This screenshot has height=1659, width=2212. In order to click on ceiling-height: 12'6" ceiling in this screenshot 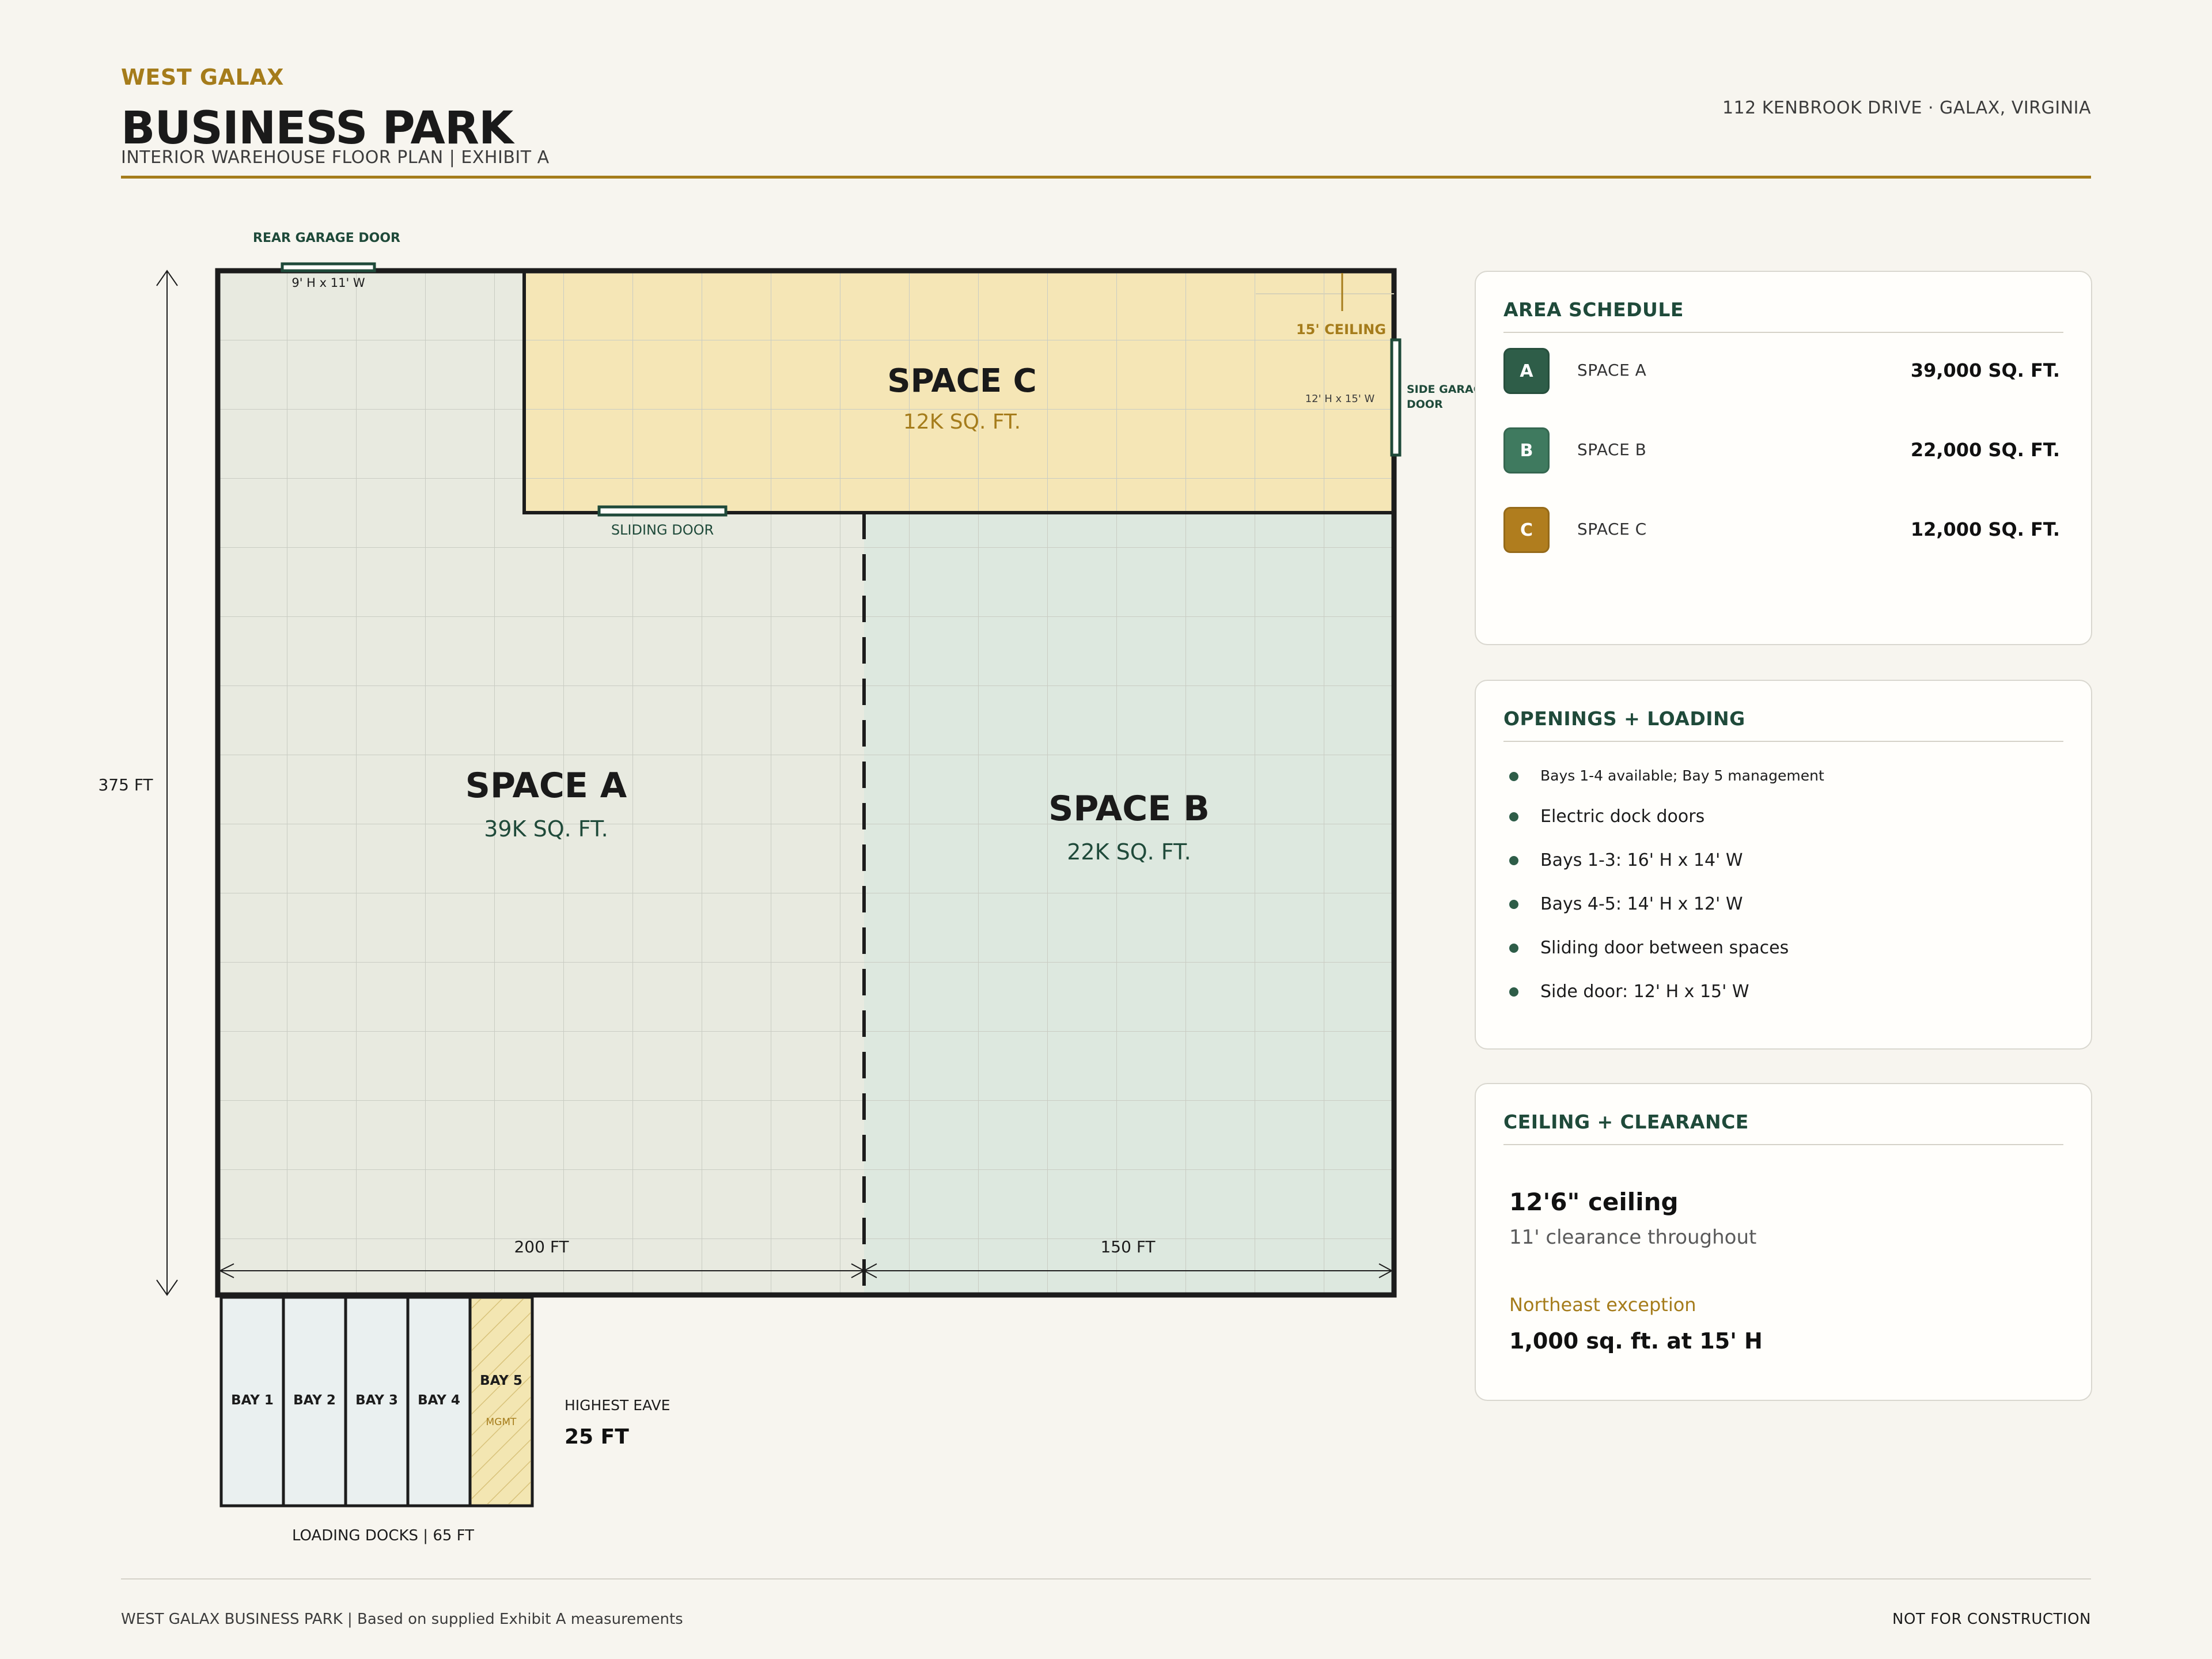, I will do `click(1594, 1202)`.